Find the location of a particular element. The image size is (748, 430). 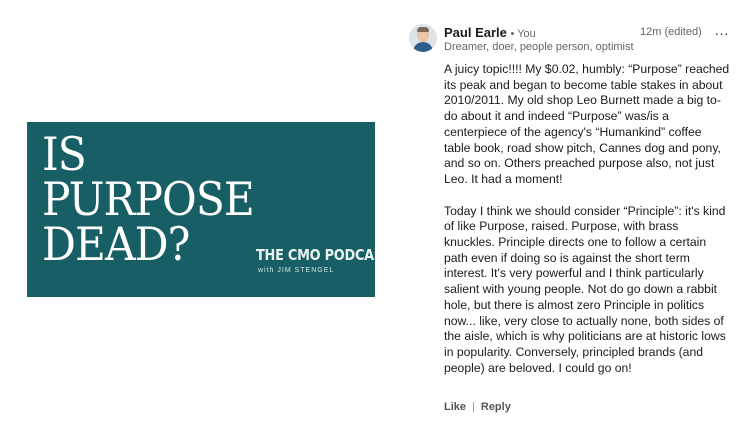

headline-line: DEAD? is located at coordinates (116, 244).